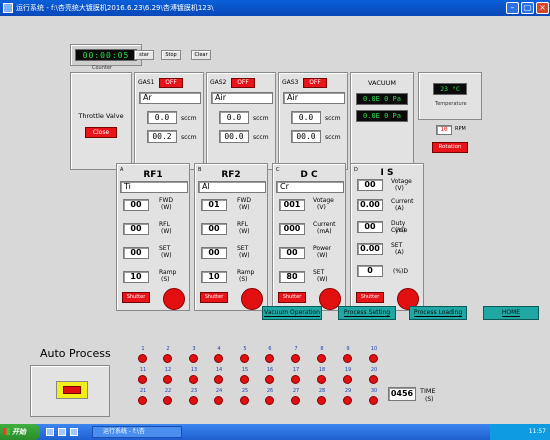 This screenshot has height=440, width=550. I want to click on counter-display: 00:00:05, so click(106, 55).